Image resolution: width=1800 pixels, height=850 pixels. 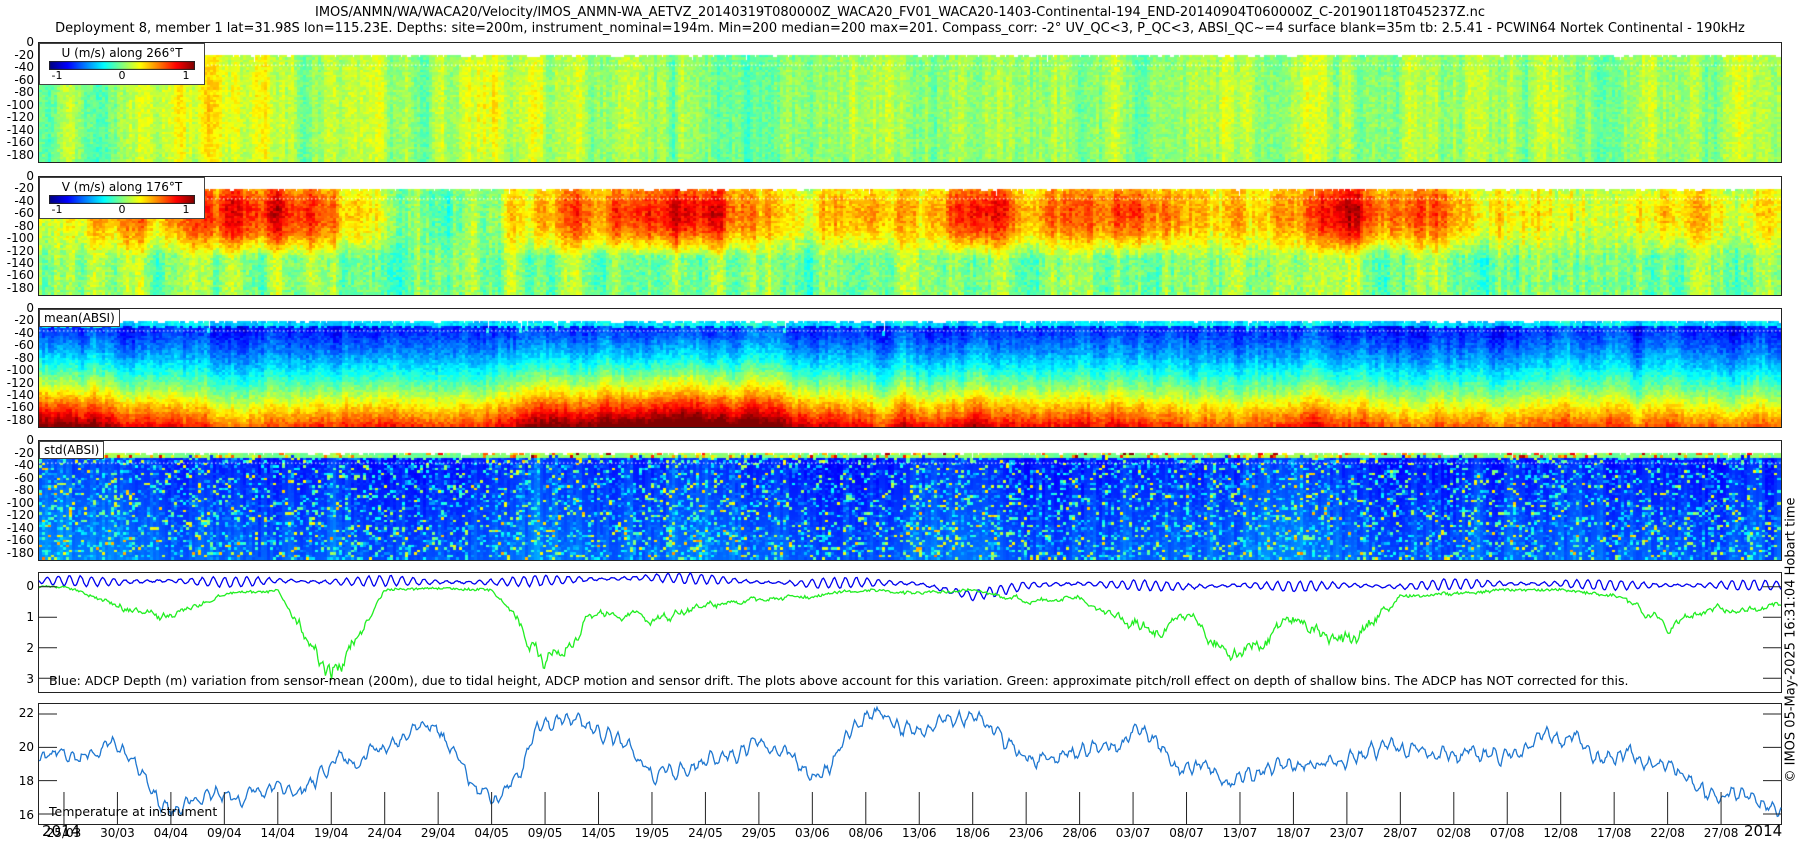 I want to click on u-velocity-panel: U (m/s) along 266°T -1 0 1, so click(x=910, y=102).